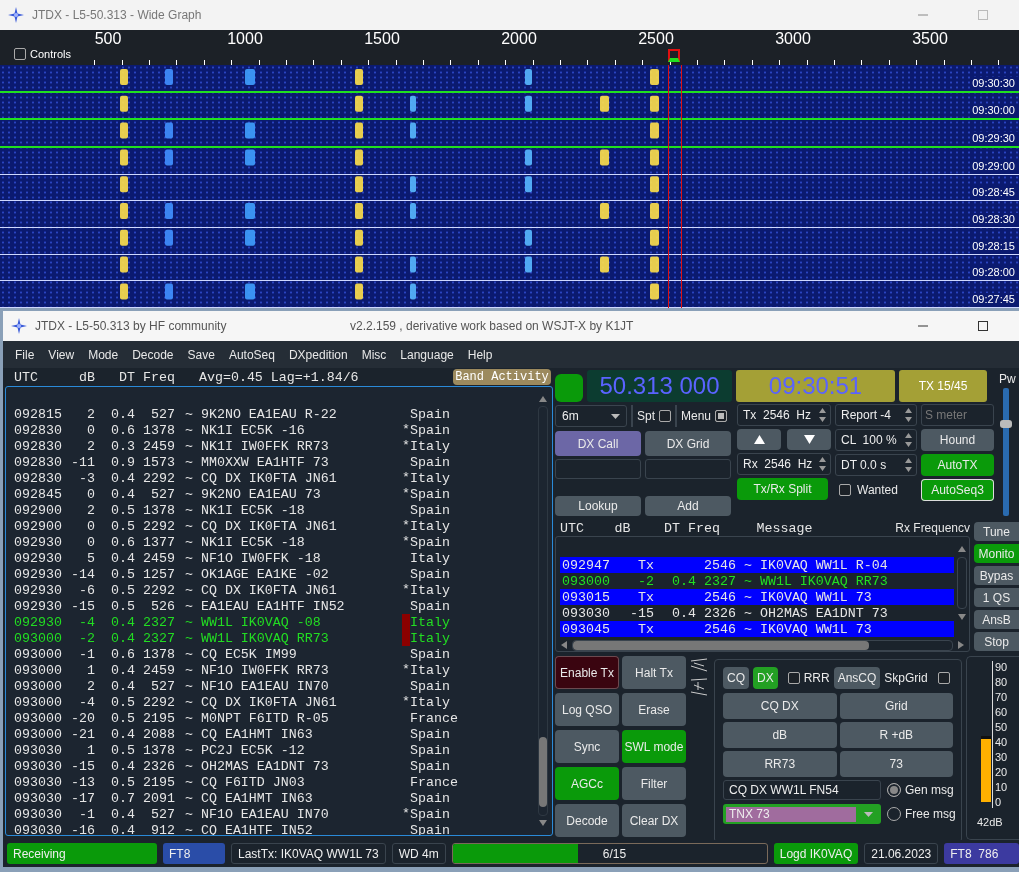 The width and height of the screenshot is (1019, 872). I want to click on decode-row: 092900 0 0.5 2292 ~ CQ DX IK0FTA JN61 *Italy, so click(274, 526).